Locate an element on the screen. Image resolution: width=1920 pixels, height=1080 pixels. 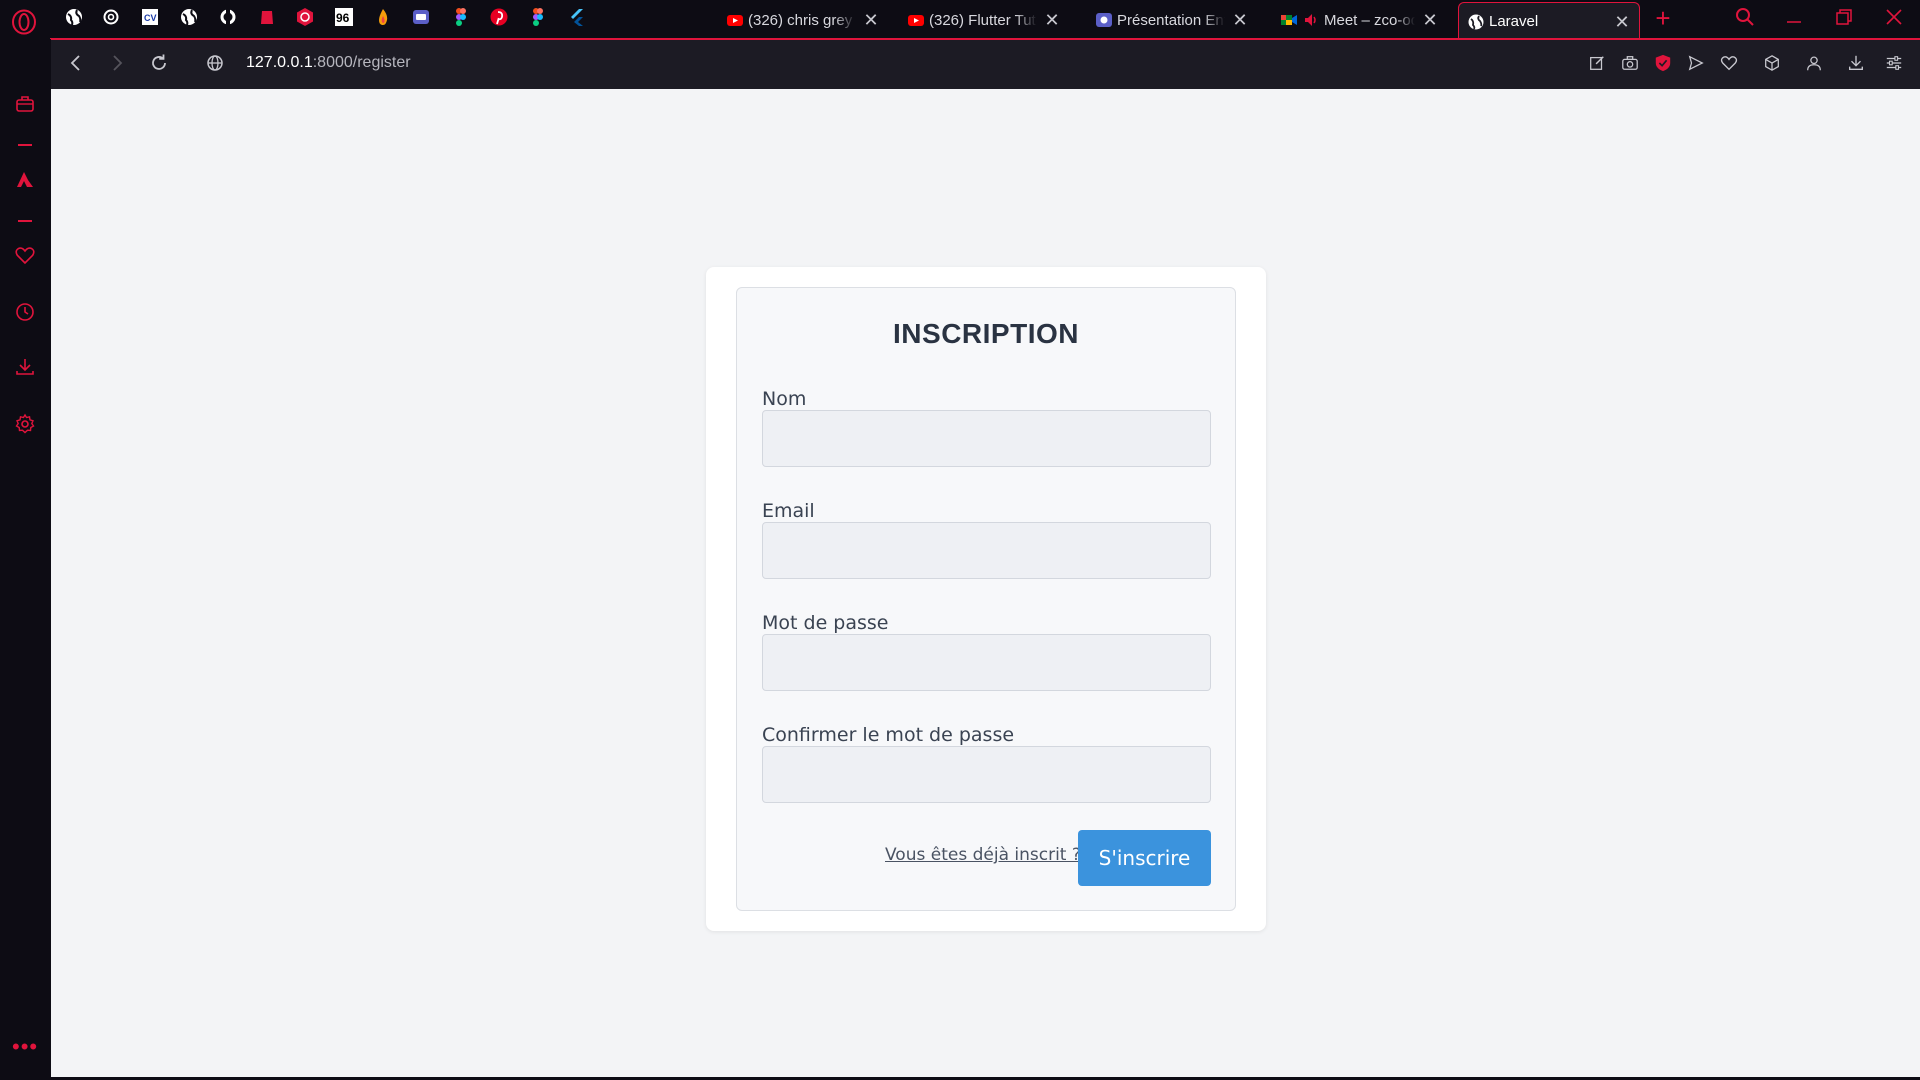
camera-icon is located at coordinates (1630, 65).